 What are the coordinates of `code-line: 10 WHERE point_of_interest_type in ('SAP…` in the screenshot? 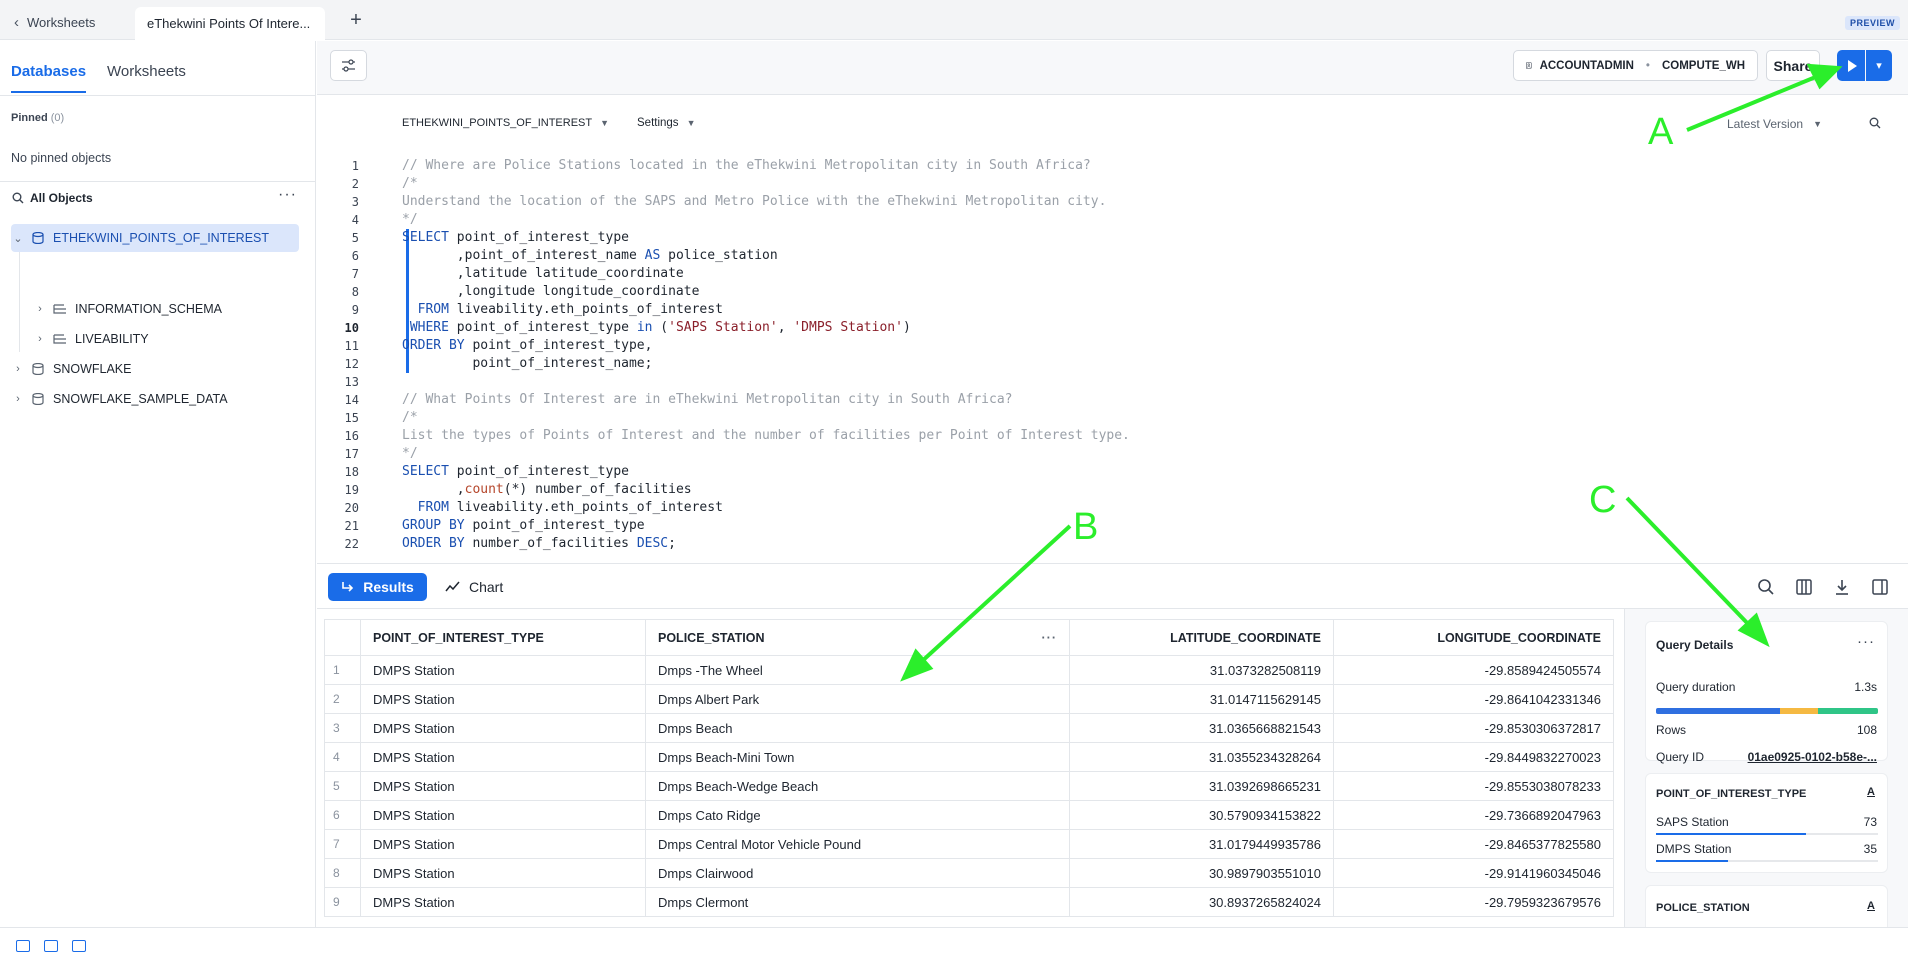 It's located at (1112, 328).